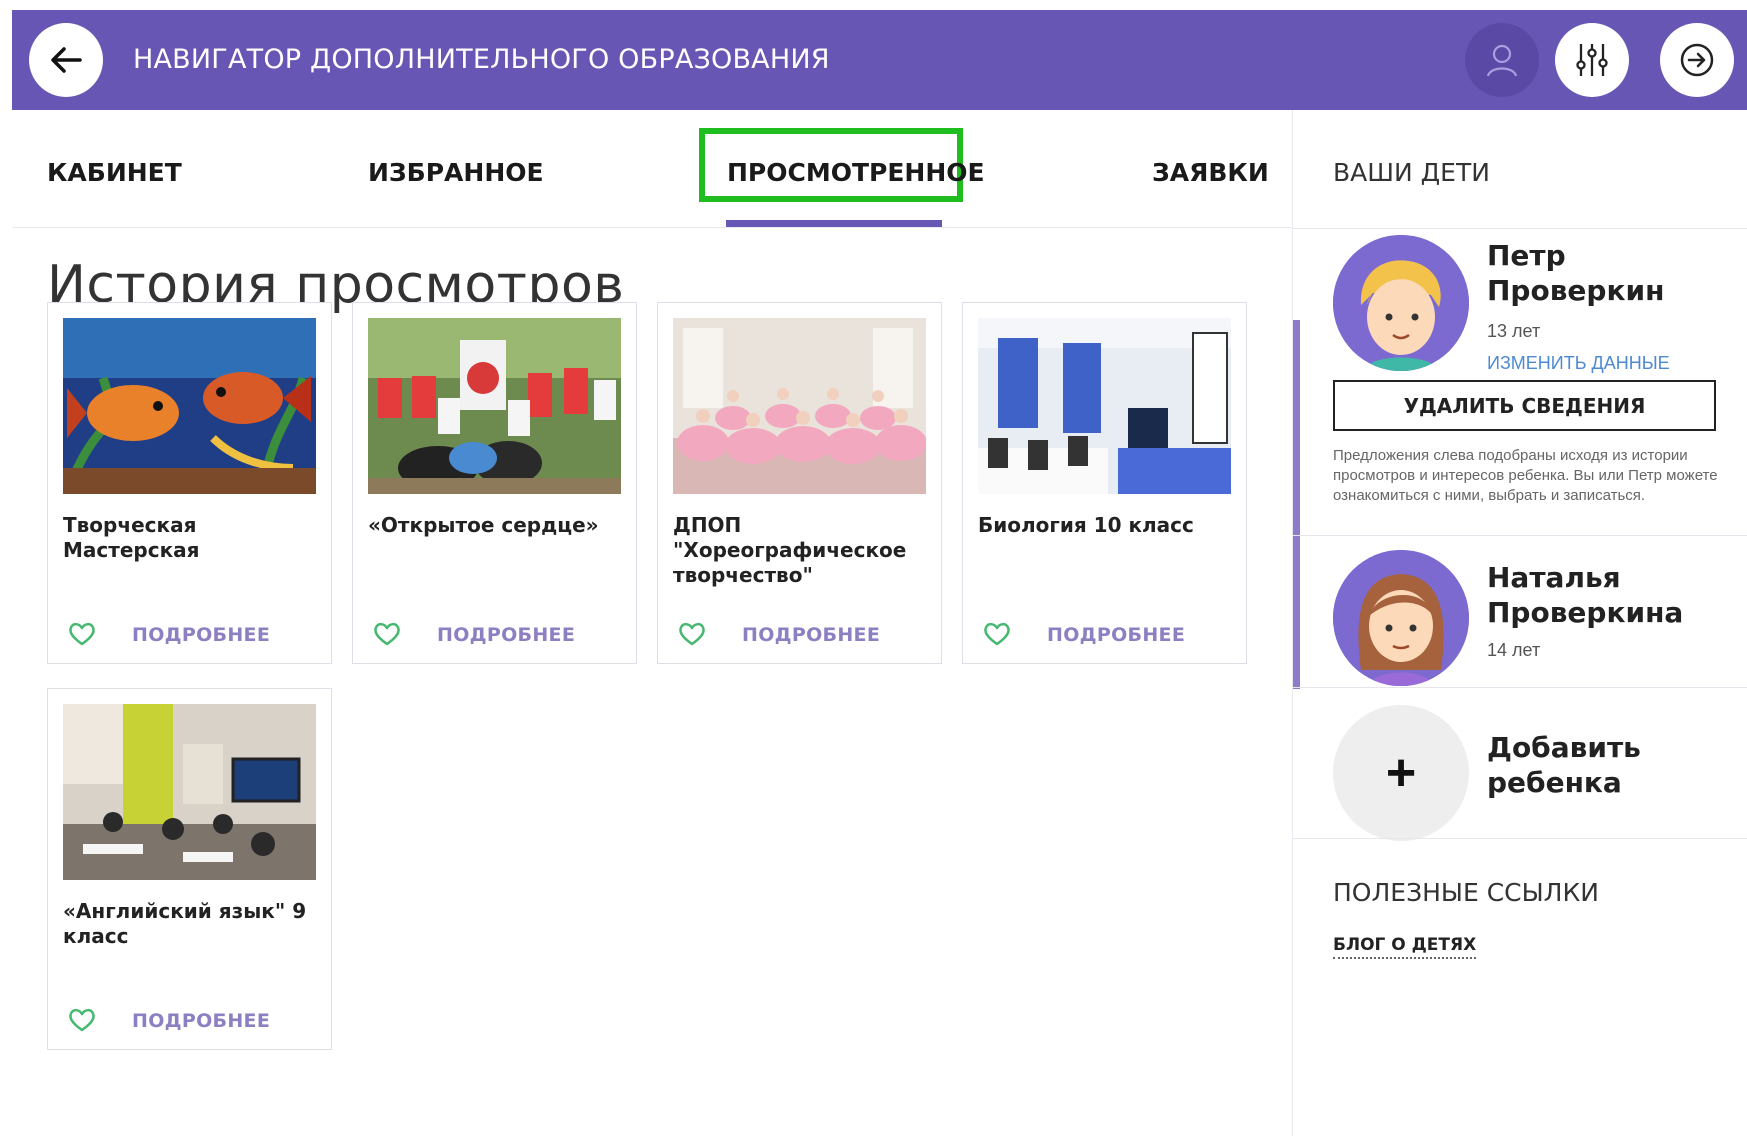 This screenshot has height=1136, width=1747. Describe the element at coordinates (1514, 650) in the screenshot. I see `child-age: 14 лет` at that location.